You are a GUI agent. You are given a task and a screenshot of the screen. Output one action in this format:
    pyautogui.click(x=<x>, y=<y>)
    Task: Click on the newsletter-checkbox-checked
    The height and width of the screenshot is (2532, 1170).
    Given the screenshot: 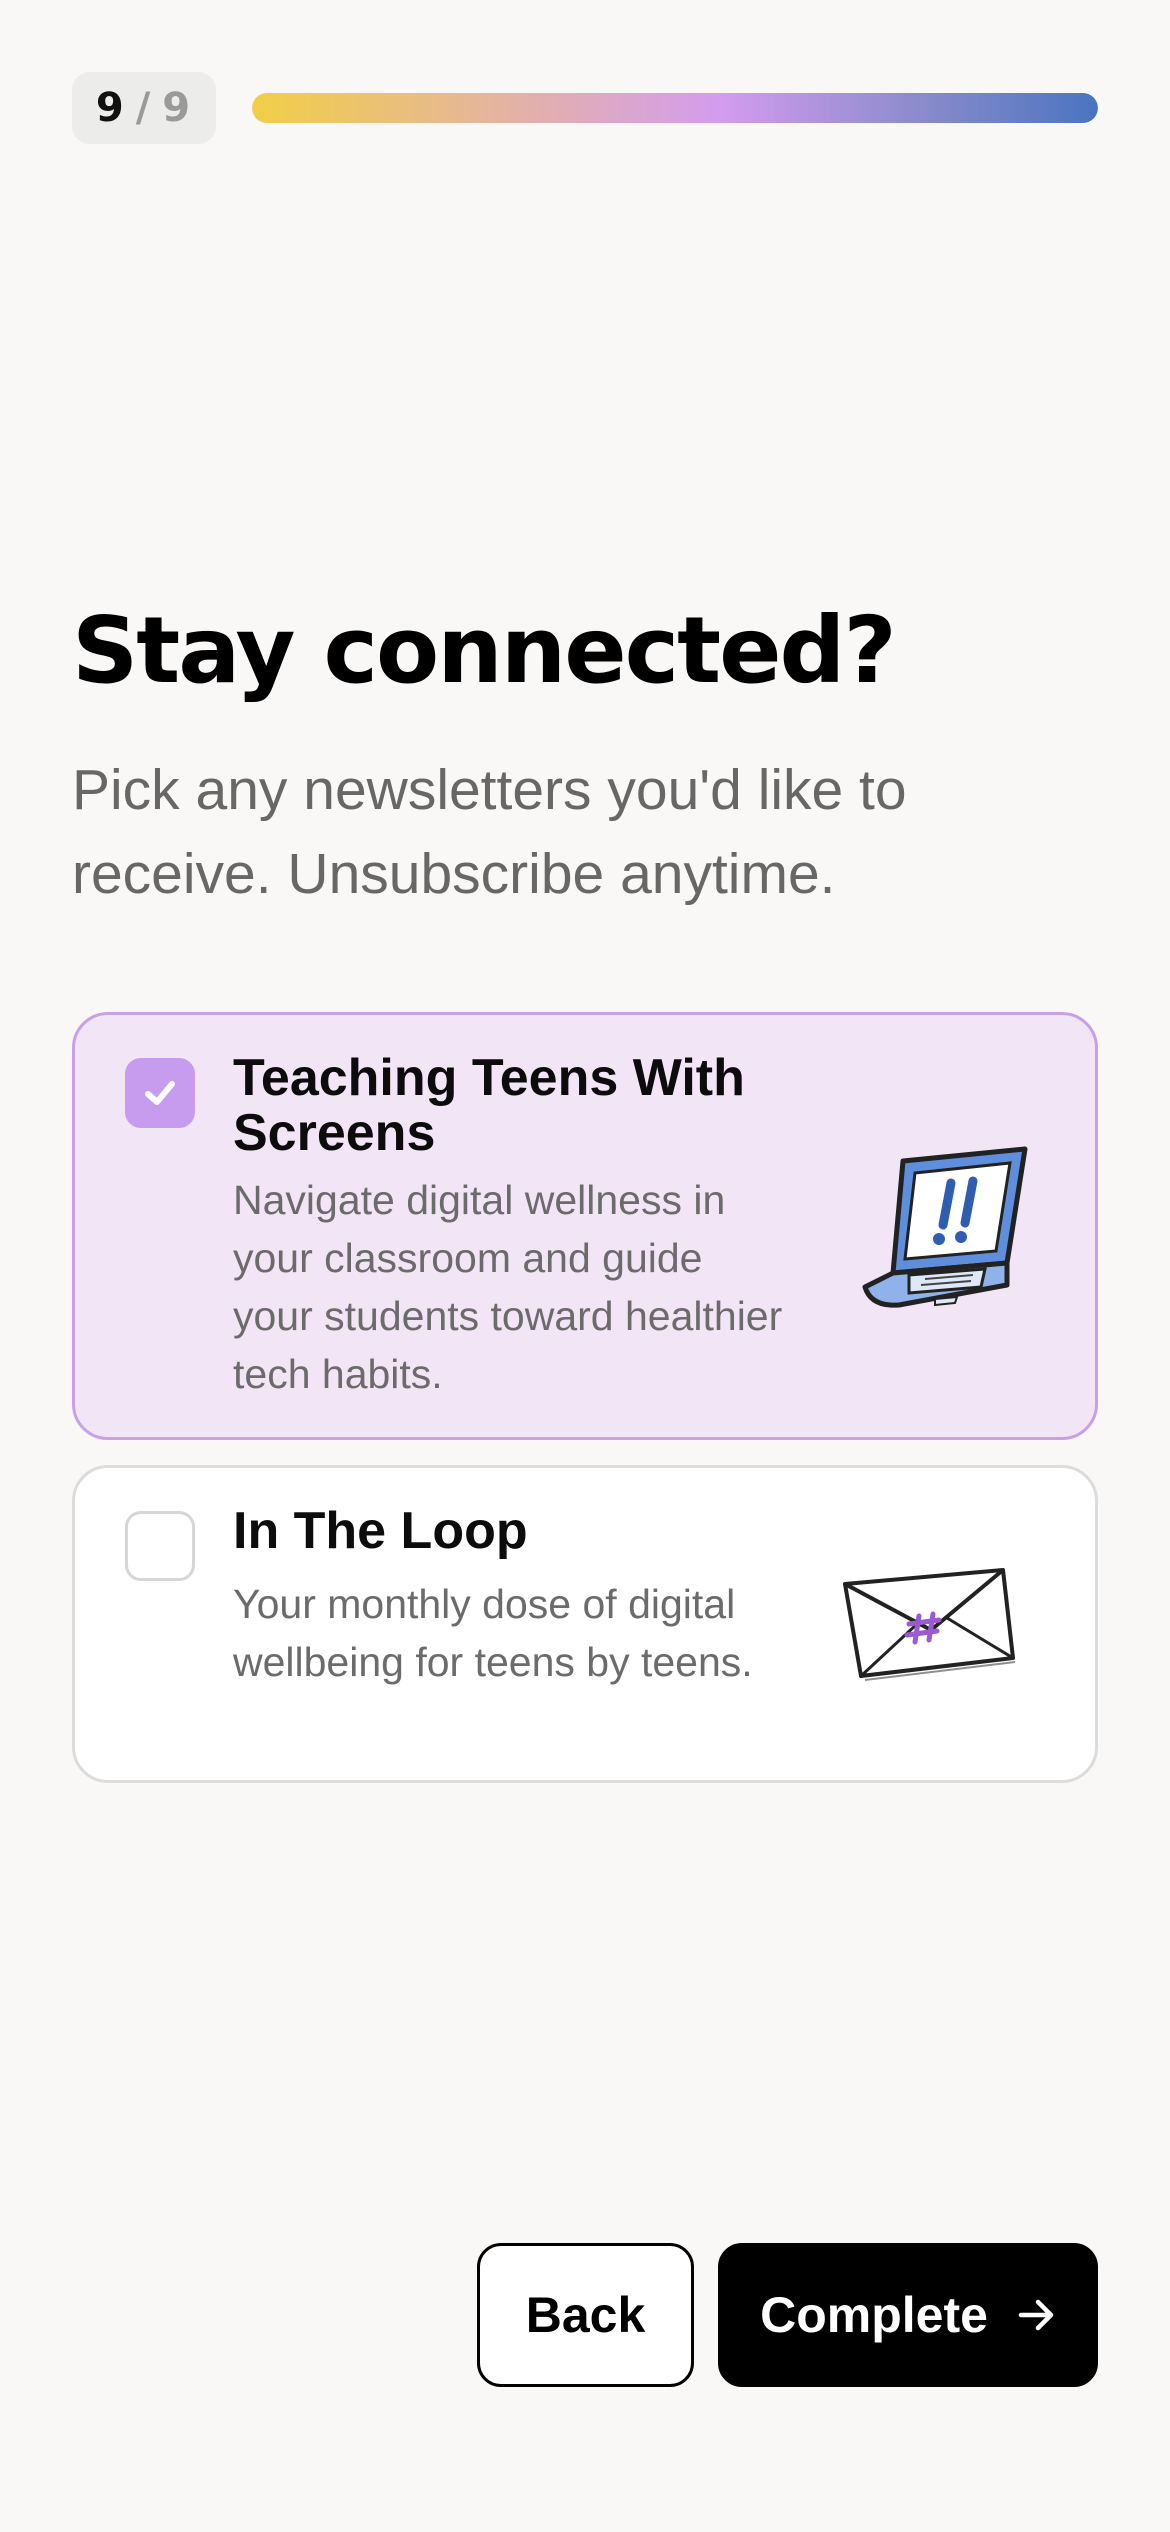 What is the action you would take?
    pyautogui.click(x=160, y=1093)
    